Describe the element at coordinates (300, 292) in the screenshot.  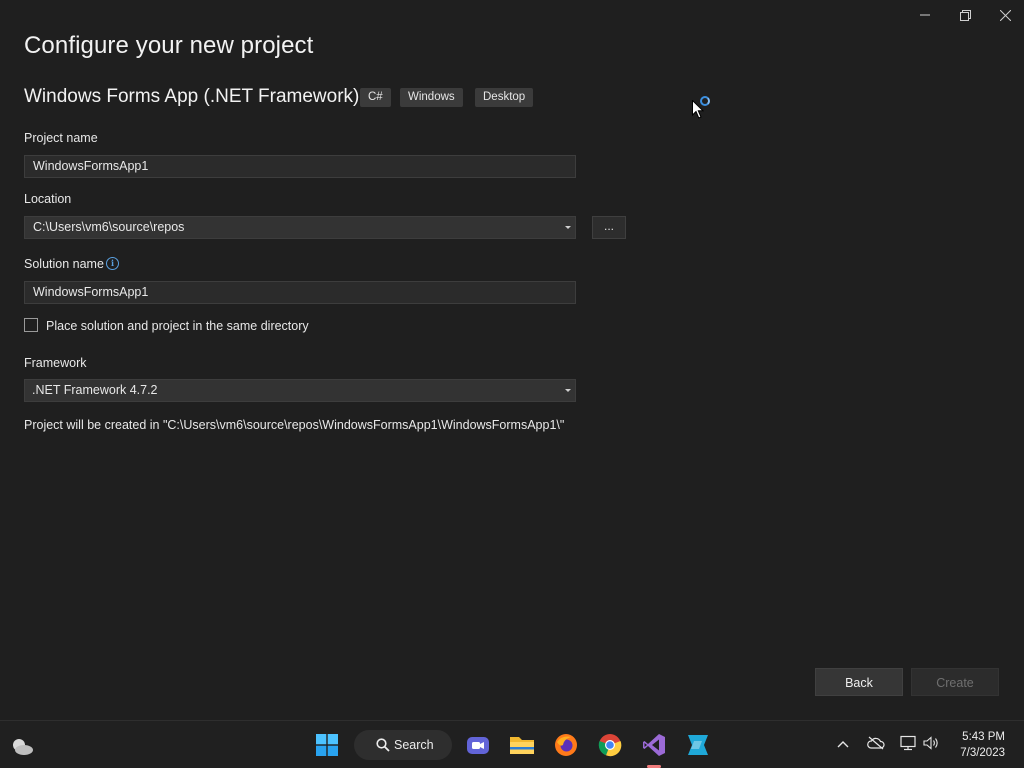
I see `solution-name-input: WindowsFormsApp1` at that location.